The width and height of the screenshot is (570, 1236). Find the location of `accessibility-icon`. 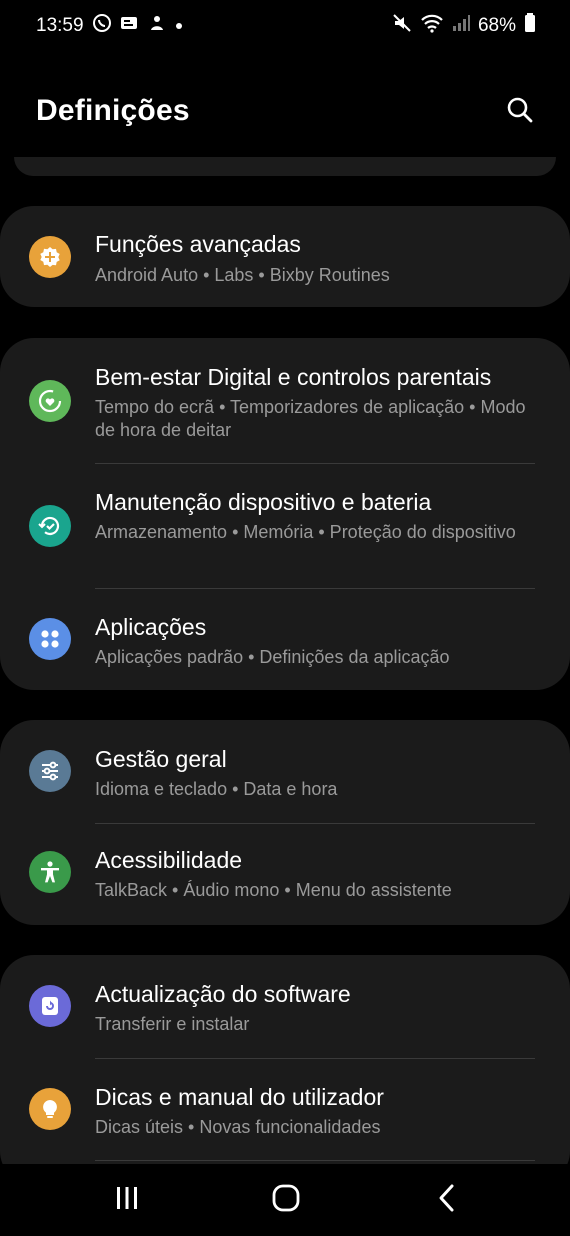

accessibility-icon is located at coordinates (50, 872).